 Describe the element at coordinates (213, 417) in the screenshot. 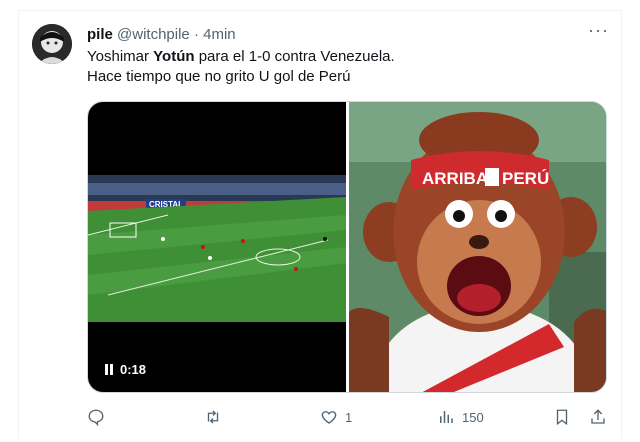

I see `retweet-icon` at that location.